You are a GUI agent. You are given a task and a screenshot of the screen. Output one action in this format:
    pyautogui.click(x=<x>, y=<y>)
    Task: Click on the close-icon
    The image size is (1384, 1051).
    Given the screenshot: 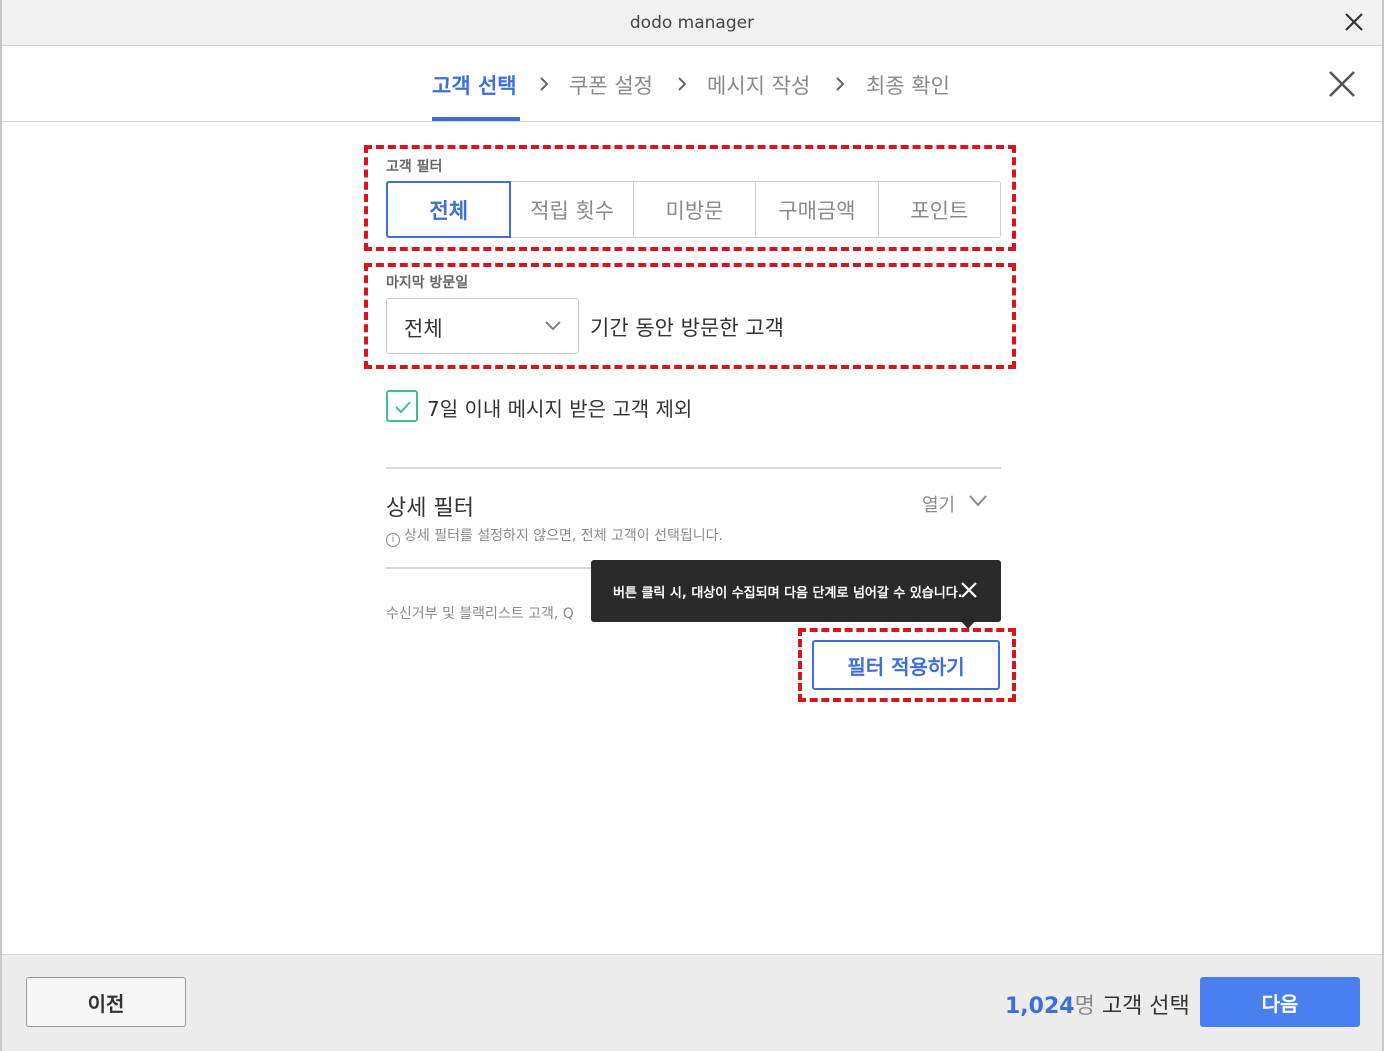 What is the action you would take?
    pyautogui.click(x=1342, y=84)
    